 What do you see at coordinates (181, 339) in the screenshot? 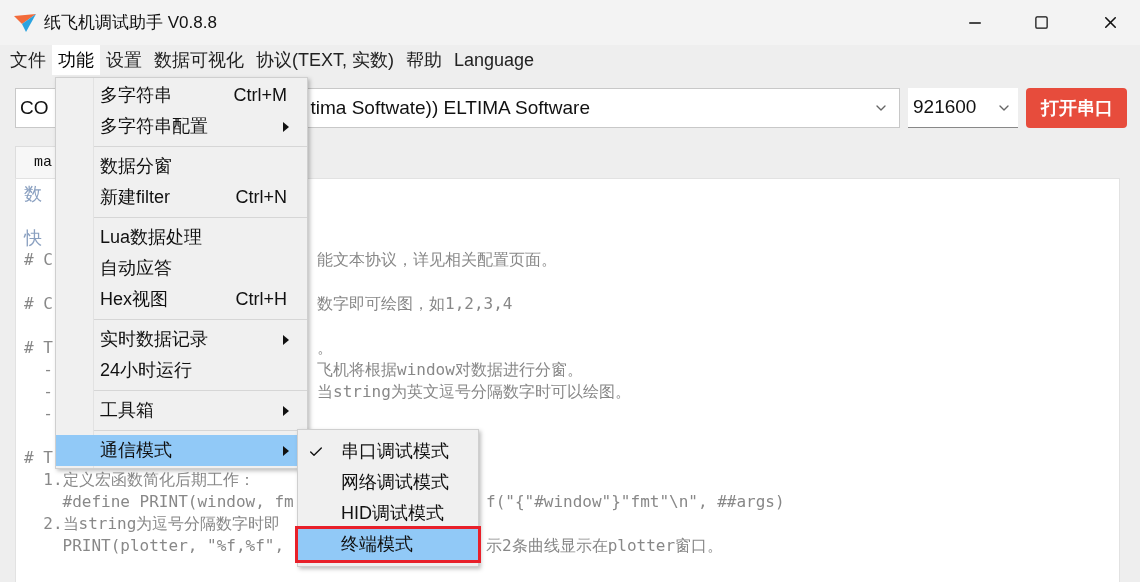
I see `menu-item: 实时数据记录` at bounding box center [181, 339].